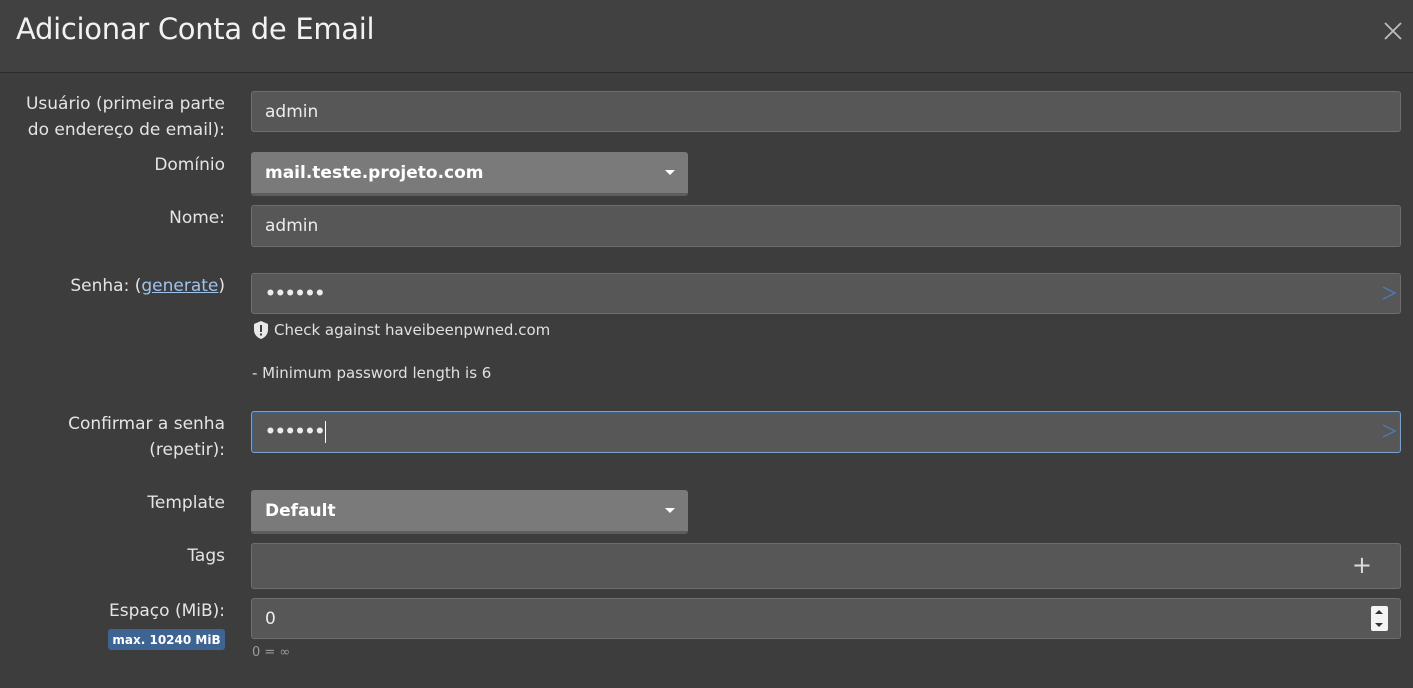  I want to click on template-label: Template, so click(186, 503).